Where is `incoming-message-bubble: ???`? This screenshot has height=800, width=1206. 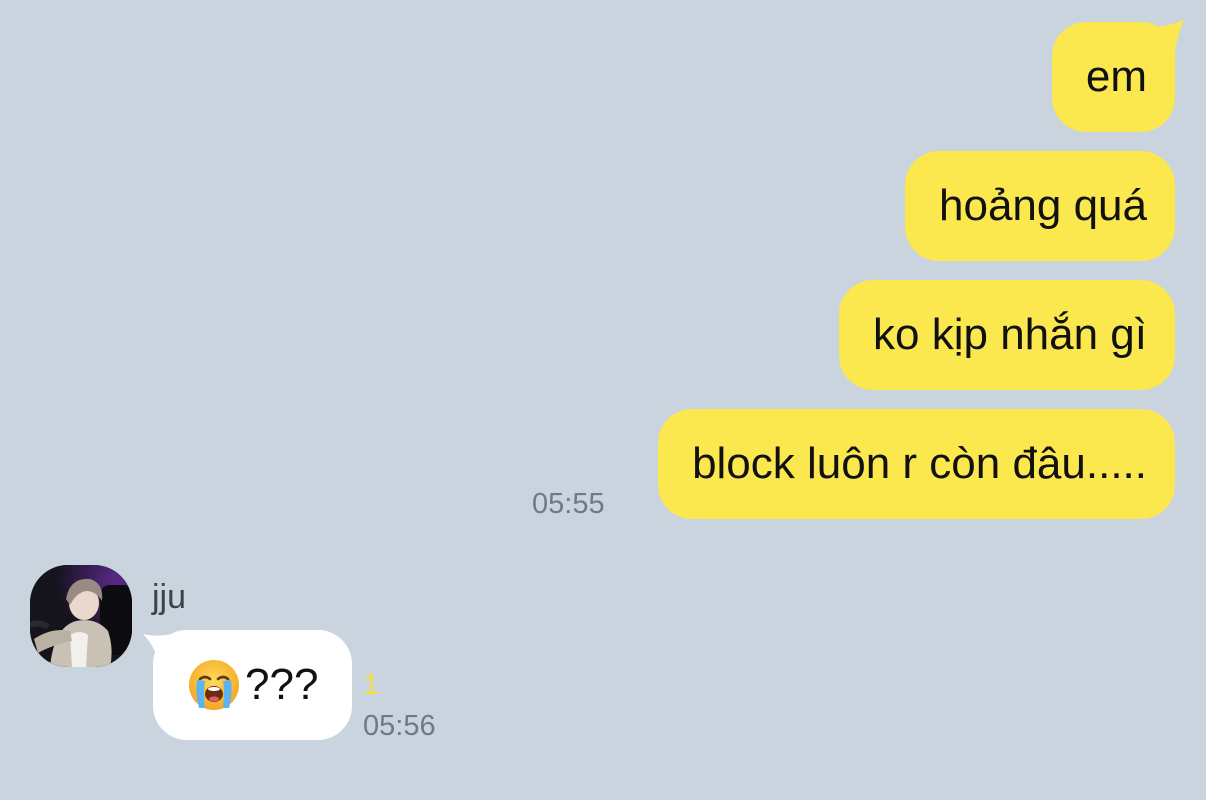 incoming-message-bubble: ??? is located at coordinates (253, 685).